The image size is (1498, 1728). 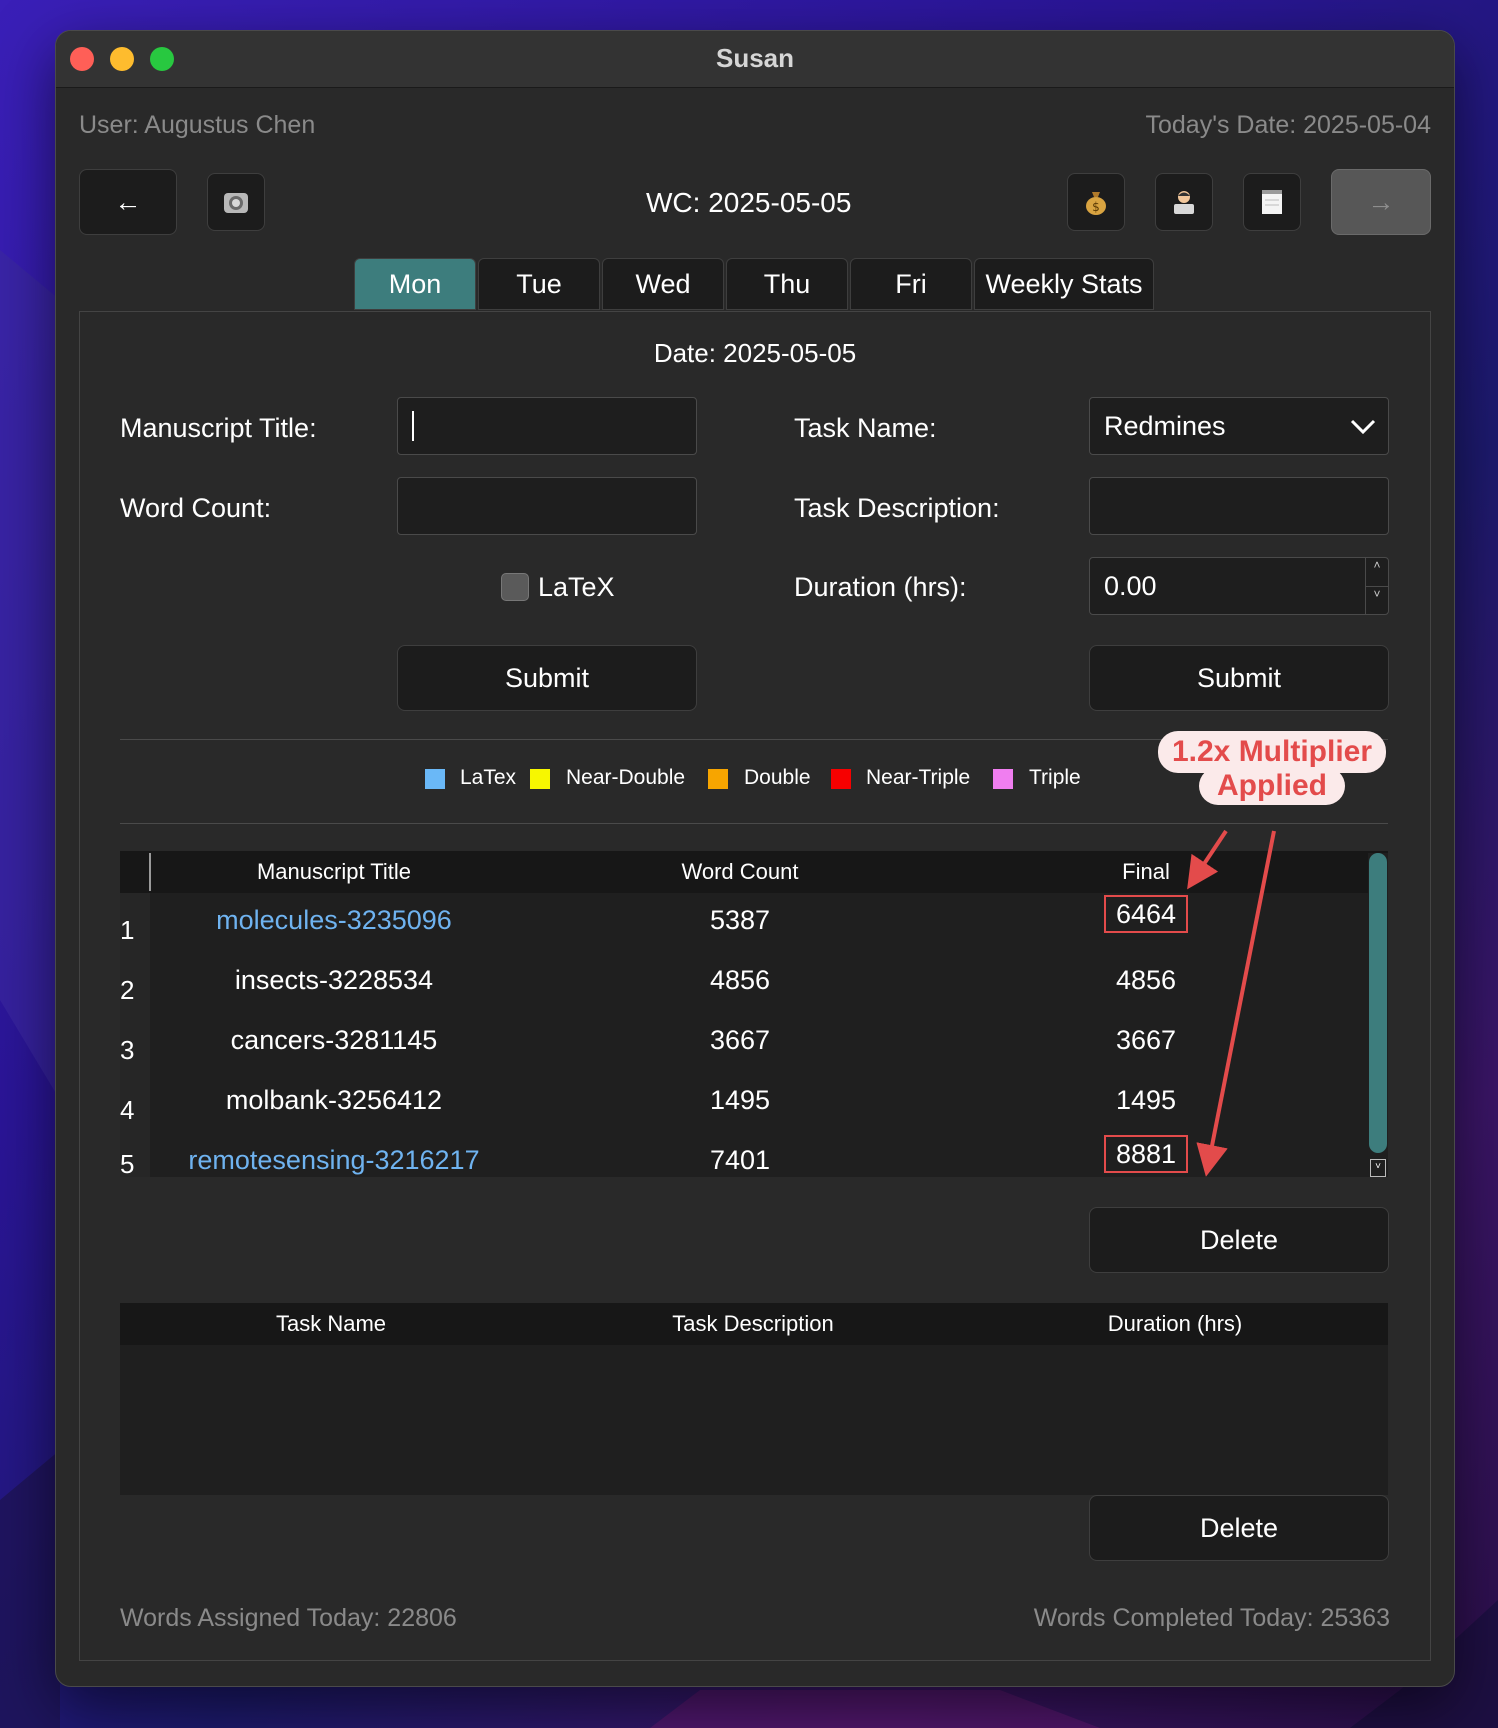 What do you see at coordinates (1239, 506) in the screenshot?
I see `task-description-input` at bounding box center [1239, 506].